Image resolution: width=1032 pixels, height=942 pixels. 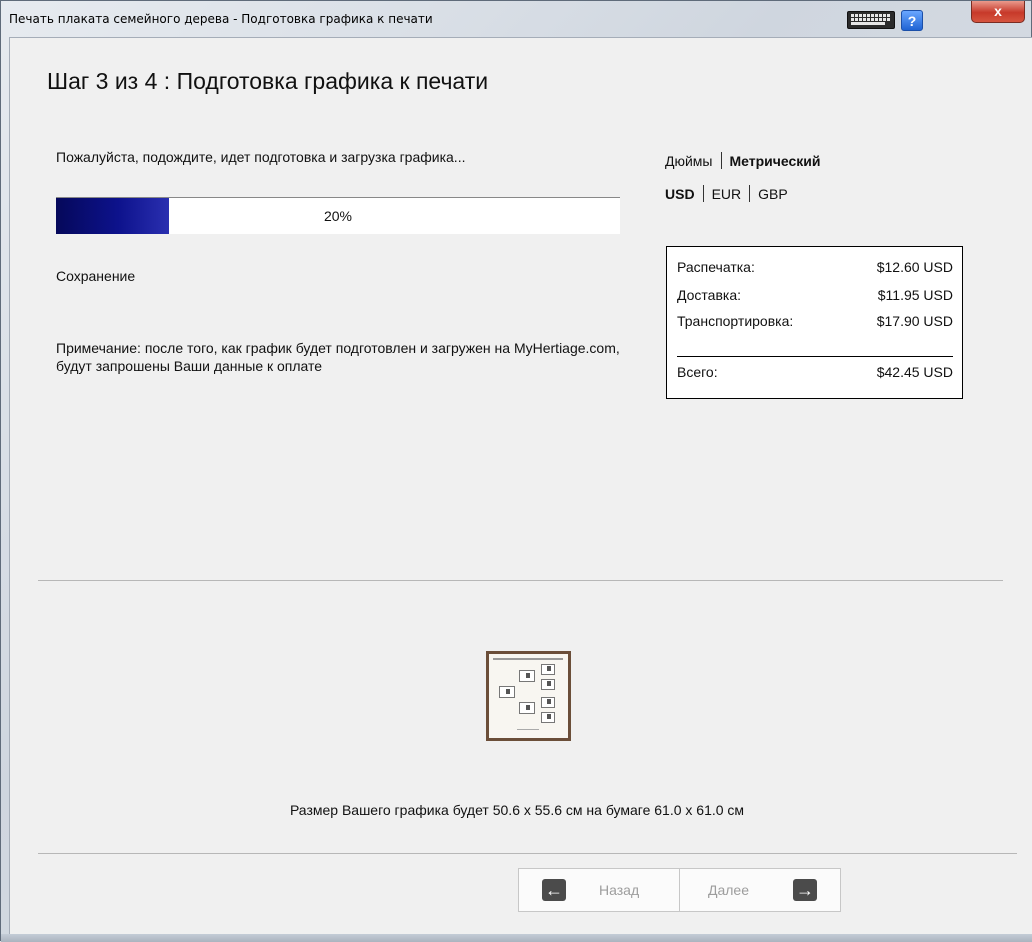 I want to click on progress-stage: Сохранение, so click(x=96, y=276).